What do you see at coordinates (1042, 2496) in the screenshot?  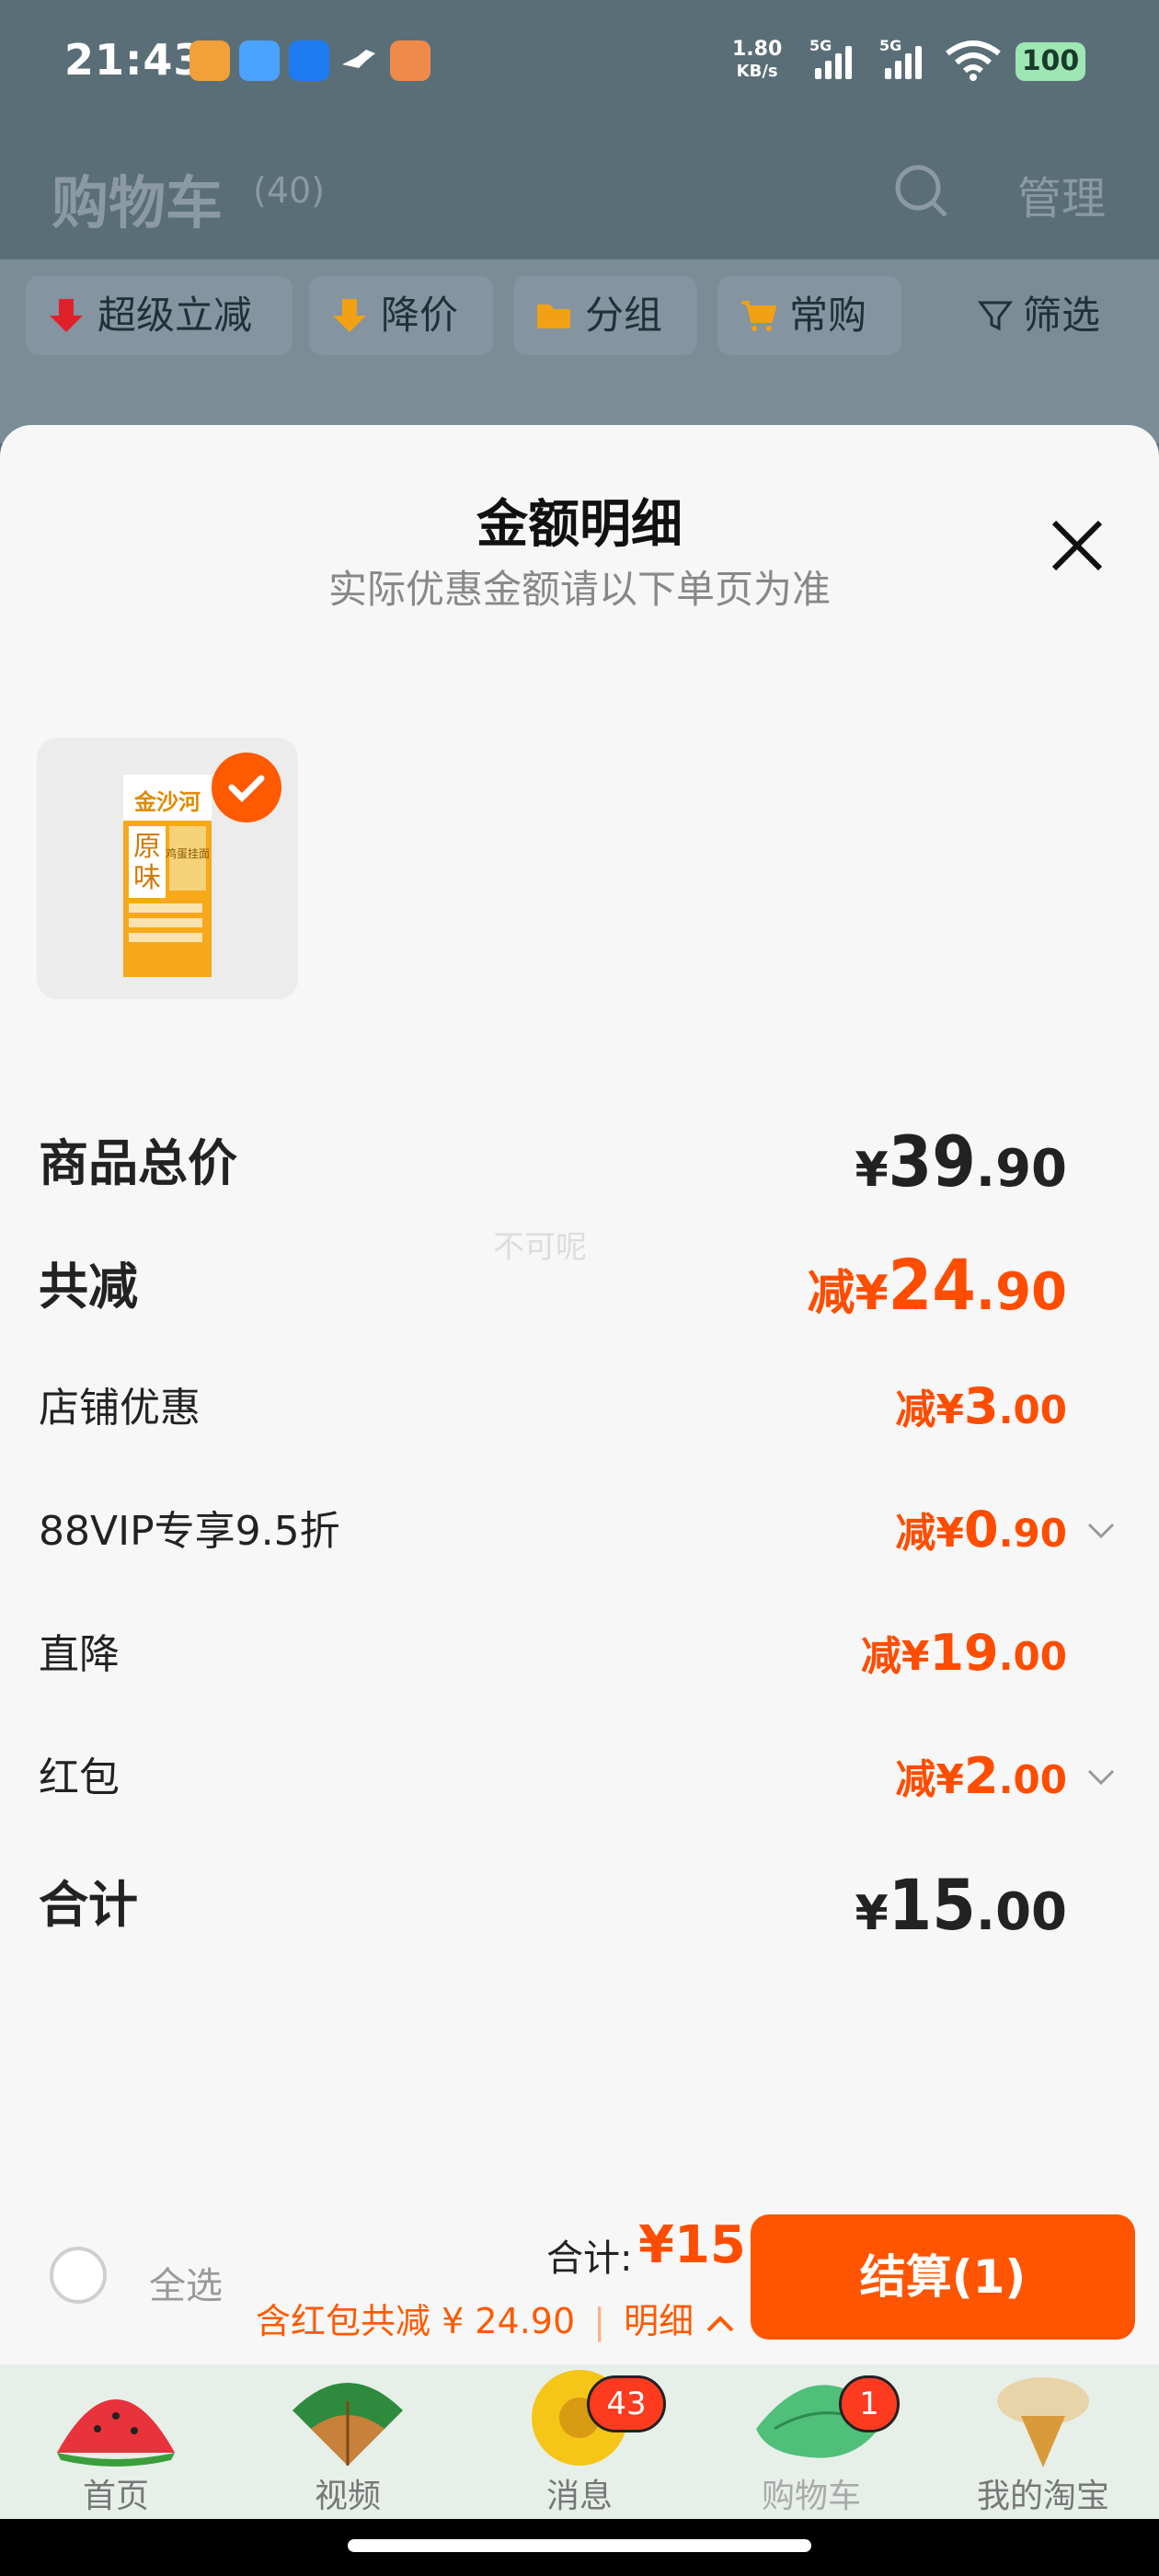 I see `tab-label: 我的淘宝` at bounding box center [1042, 2496].